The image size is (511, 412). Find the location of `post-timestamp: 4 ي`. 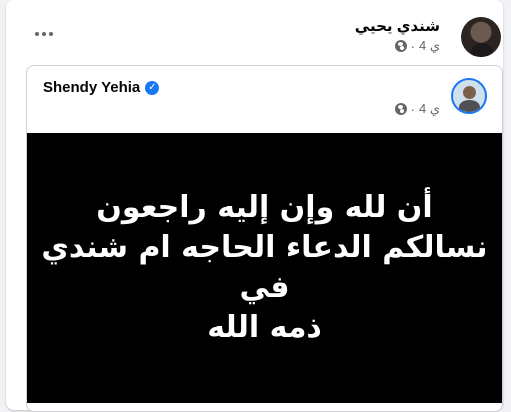

post-timestamp: 4 ي is located at coordinates (429, 46).